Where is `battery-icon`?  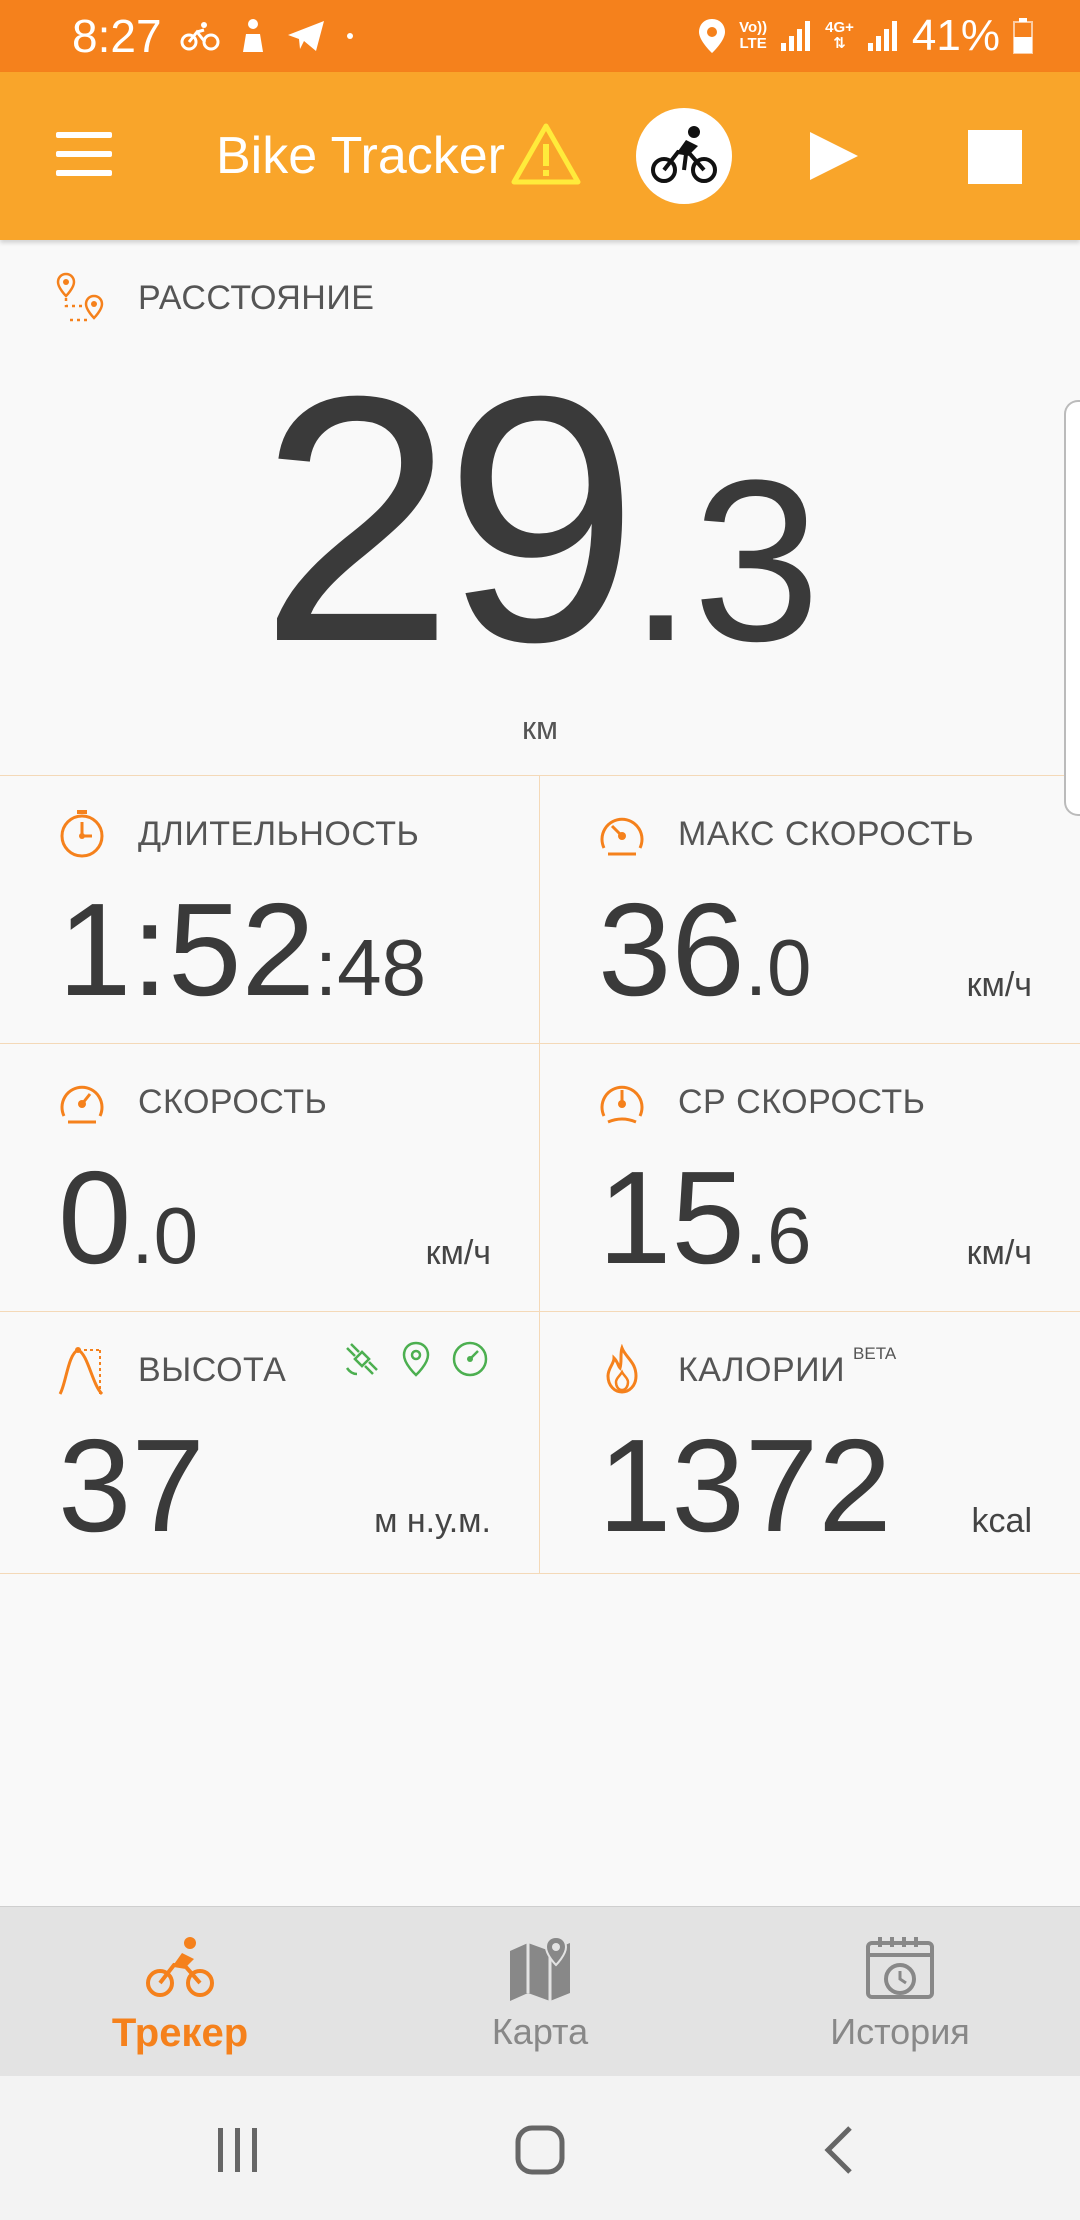 battery-icon is located at coordinates (1023, 36).